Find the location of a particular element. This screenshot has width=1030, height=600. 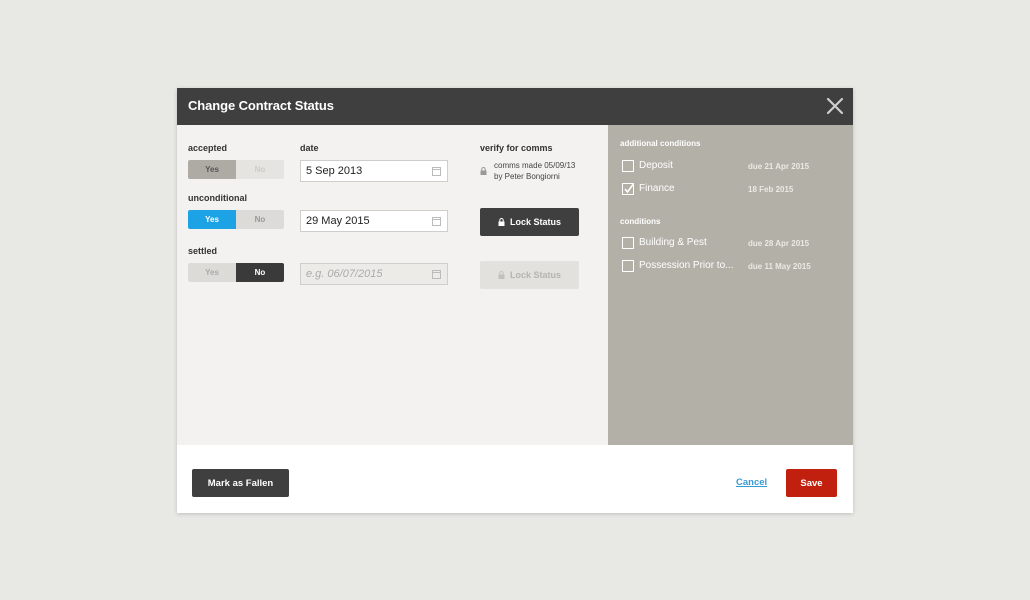

close-icon is located at coordinates (835, 106).